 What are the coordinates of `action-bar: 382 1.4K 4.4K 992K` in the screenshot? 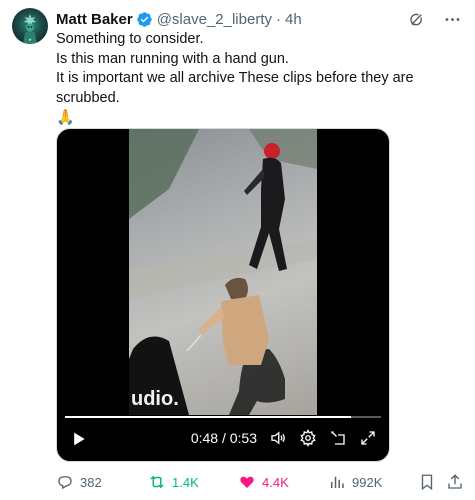 It's located at (261, 482).